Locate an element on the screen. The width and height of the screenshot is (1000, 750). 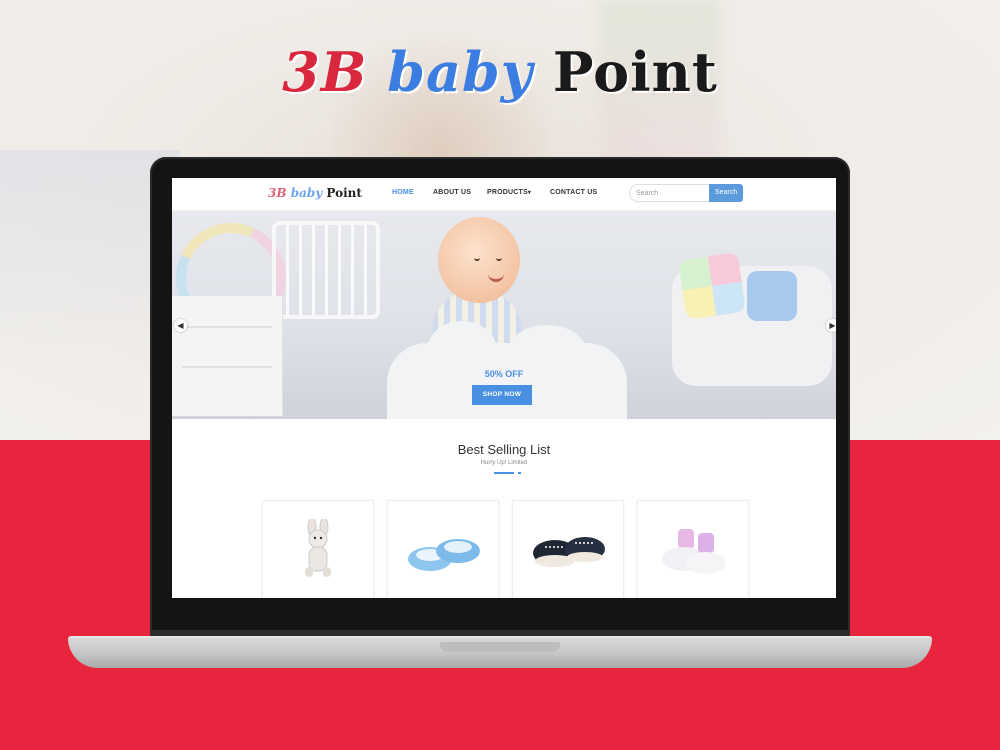
cloud-shape is located at coordinates (507, 370).